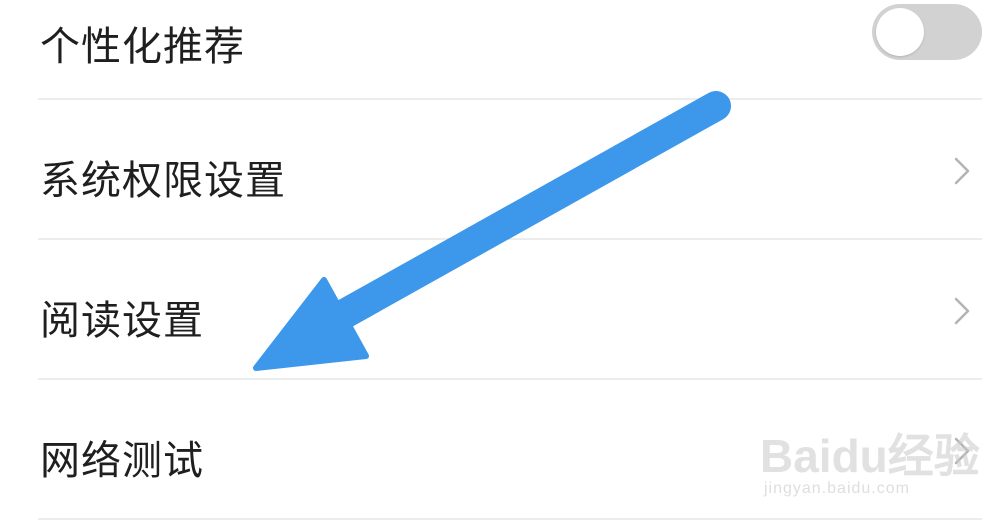 The width and height of the screenshot is (998, 523). What do you see at coordinates (900, 32) in the screenshot?
I see `toggle-knob` at bounding box center [900, 32].